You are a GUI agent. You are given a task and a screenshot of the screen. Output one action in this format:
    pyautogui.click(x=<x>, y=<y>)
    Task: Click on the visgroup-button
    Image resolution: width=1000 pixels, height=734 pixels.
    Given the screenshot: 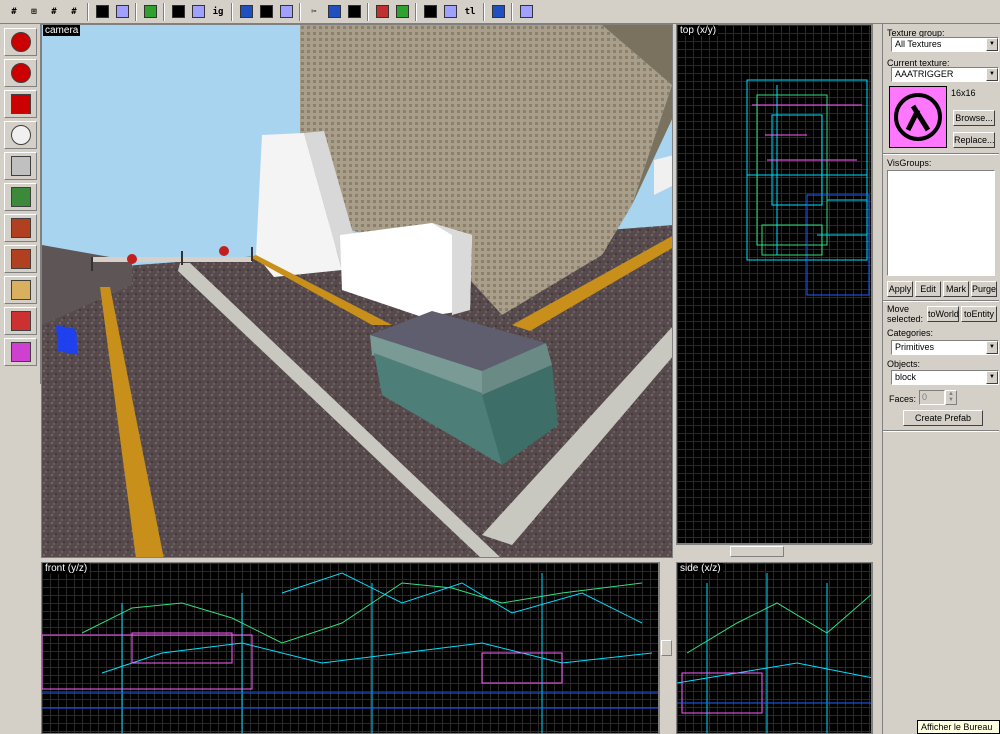 What is the action you would take?
    pyautogui.click(x=286, y=11)
    